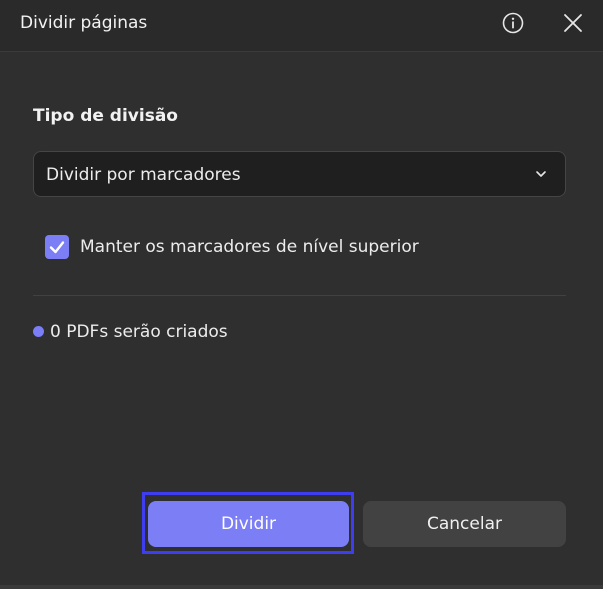  I want to click on split-type-label: Tipo de divisão, so click(105, 116).